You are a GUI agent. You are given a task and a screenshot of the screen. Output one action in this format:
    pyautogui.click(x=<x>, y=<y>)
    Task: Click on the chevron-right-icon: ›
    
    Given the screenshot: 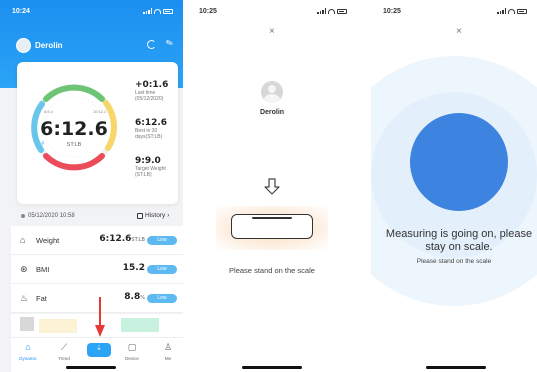 What is the action you would take?
    pyautogui.click(x=168, y=215)
    